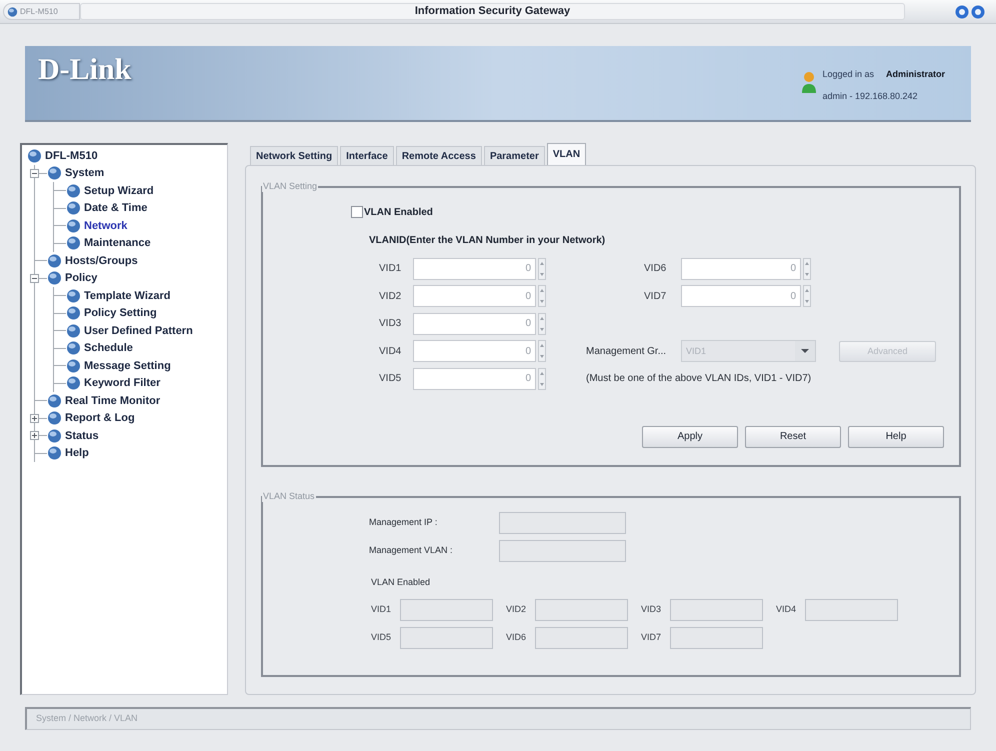 The height and width of the screenshot is (751, 996). I want to click on tree-item: Schedule, so click(108, 348).